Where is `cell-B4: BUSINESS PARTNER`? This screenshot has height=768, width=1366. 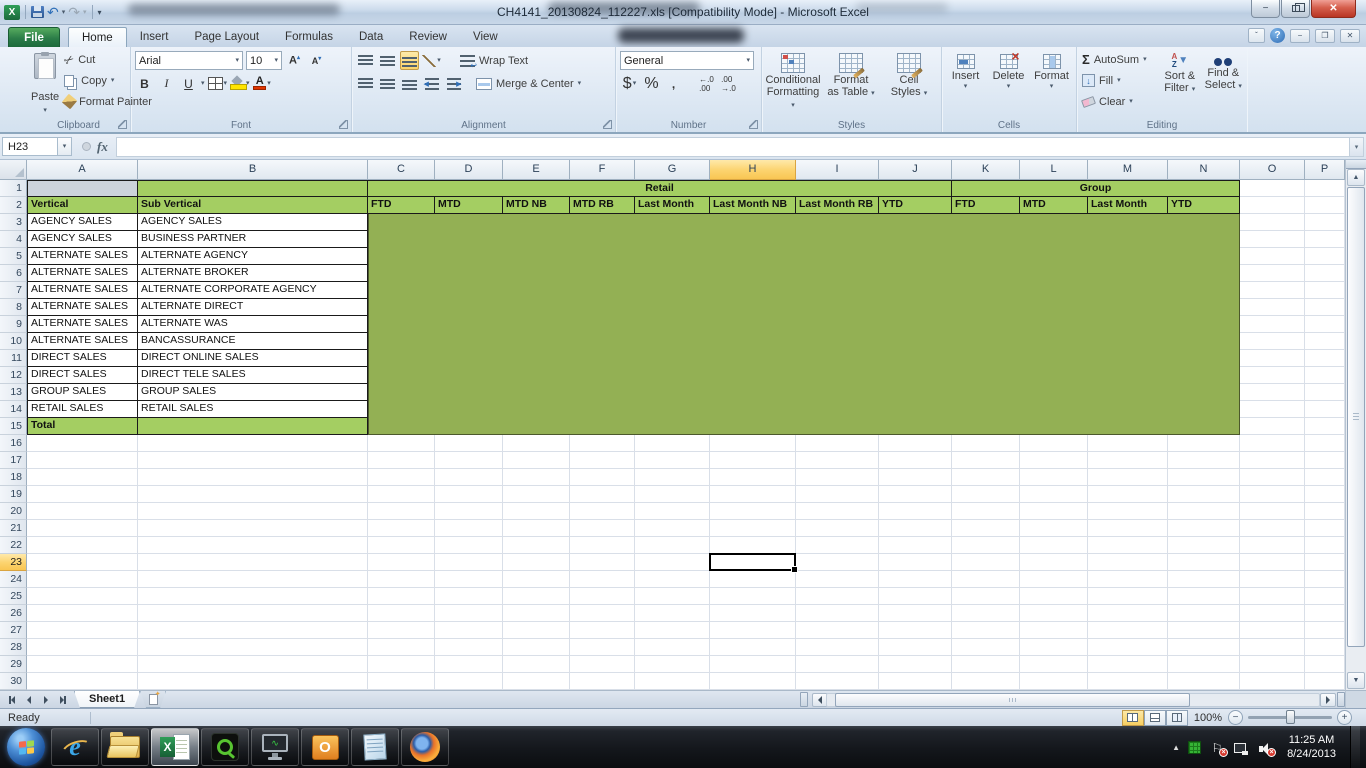 cell-B4: BUSINESS PARTNER is located at coordinates (253, 239).